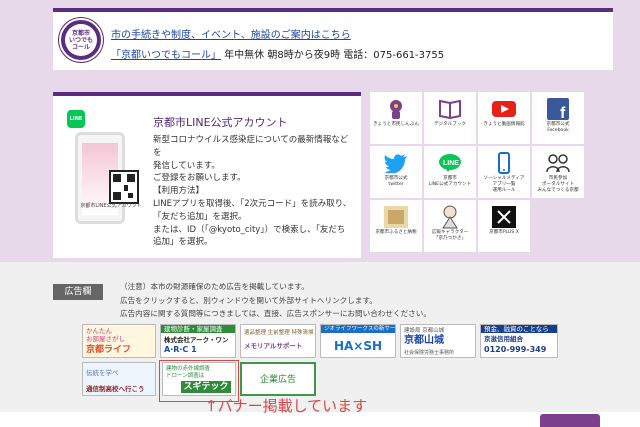 The image size is (640, 427). What do you see at coordinates (220, 122) in the screenshot?
I see `line-title: 京都市LINE公式アカウント` at bounding box center [220, 122].